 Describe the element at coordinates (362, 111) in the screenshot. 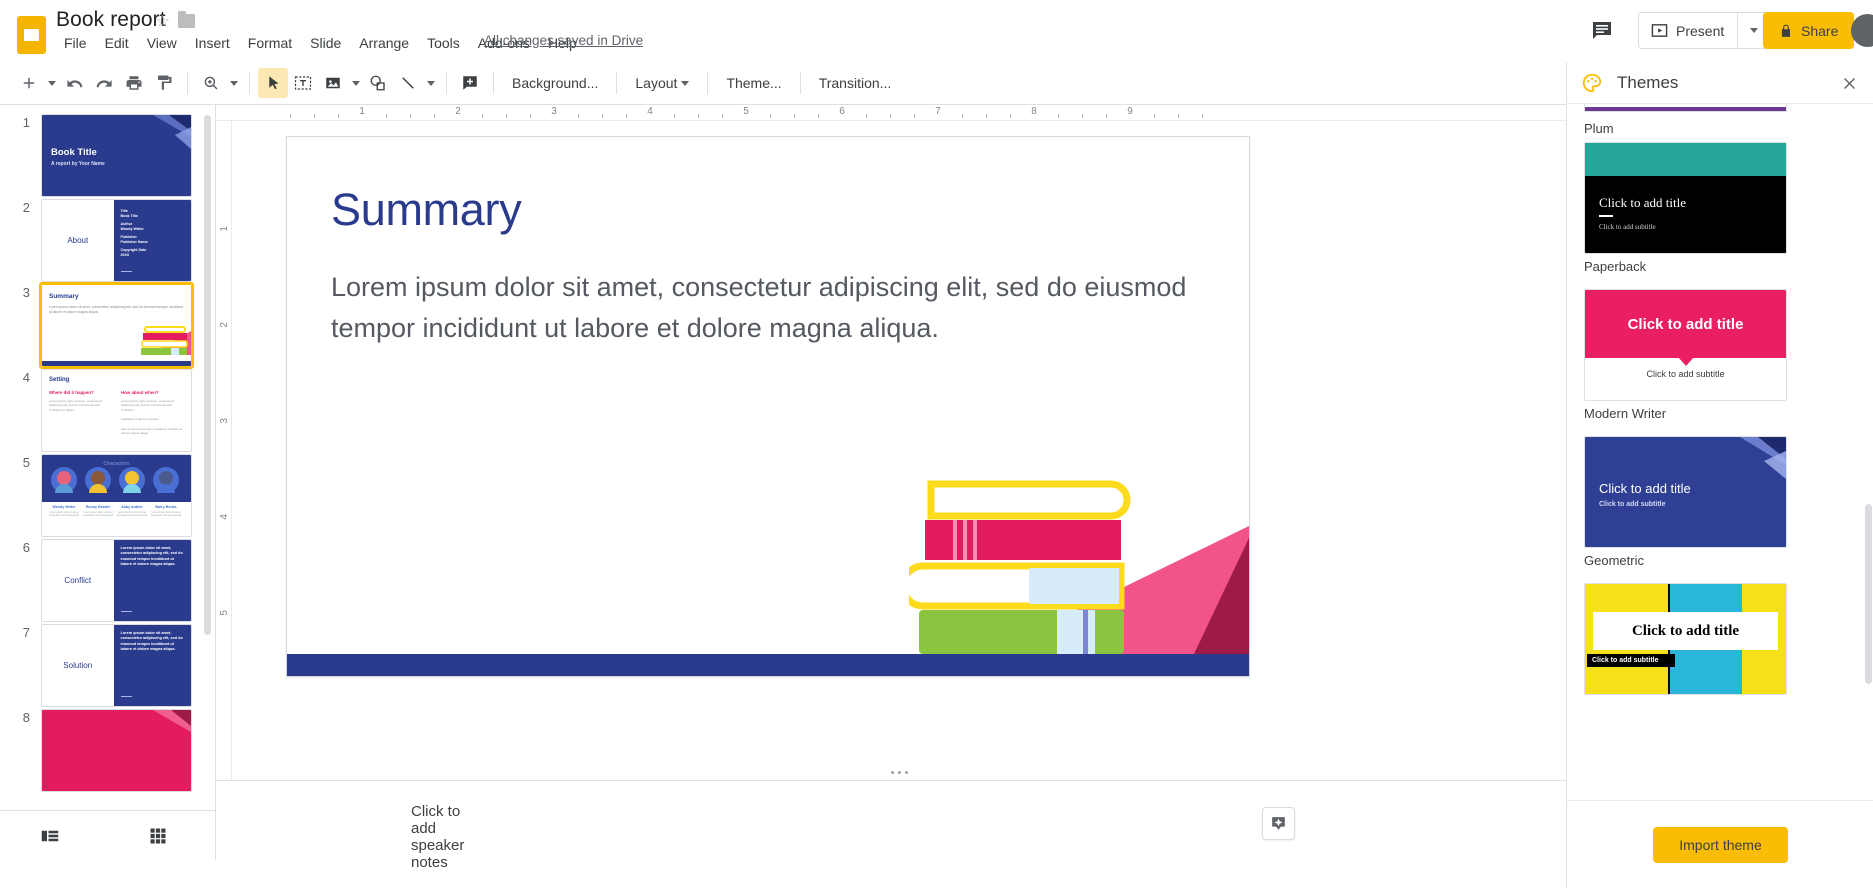

I see `ruler-tick-label: 1` at that location.